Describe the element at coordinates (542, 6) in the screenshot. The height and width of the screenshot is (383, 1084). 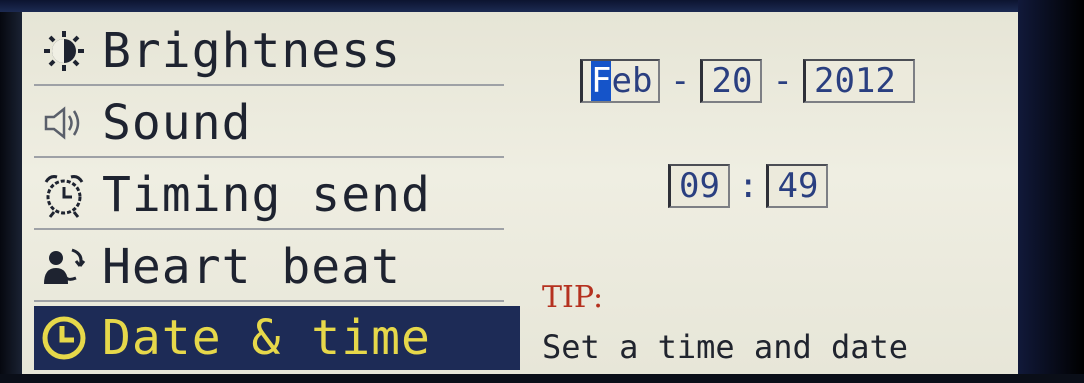
I see `device-bezel-top` at that location.